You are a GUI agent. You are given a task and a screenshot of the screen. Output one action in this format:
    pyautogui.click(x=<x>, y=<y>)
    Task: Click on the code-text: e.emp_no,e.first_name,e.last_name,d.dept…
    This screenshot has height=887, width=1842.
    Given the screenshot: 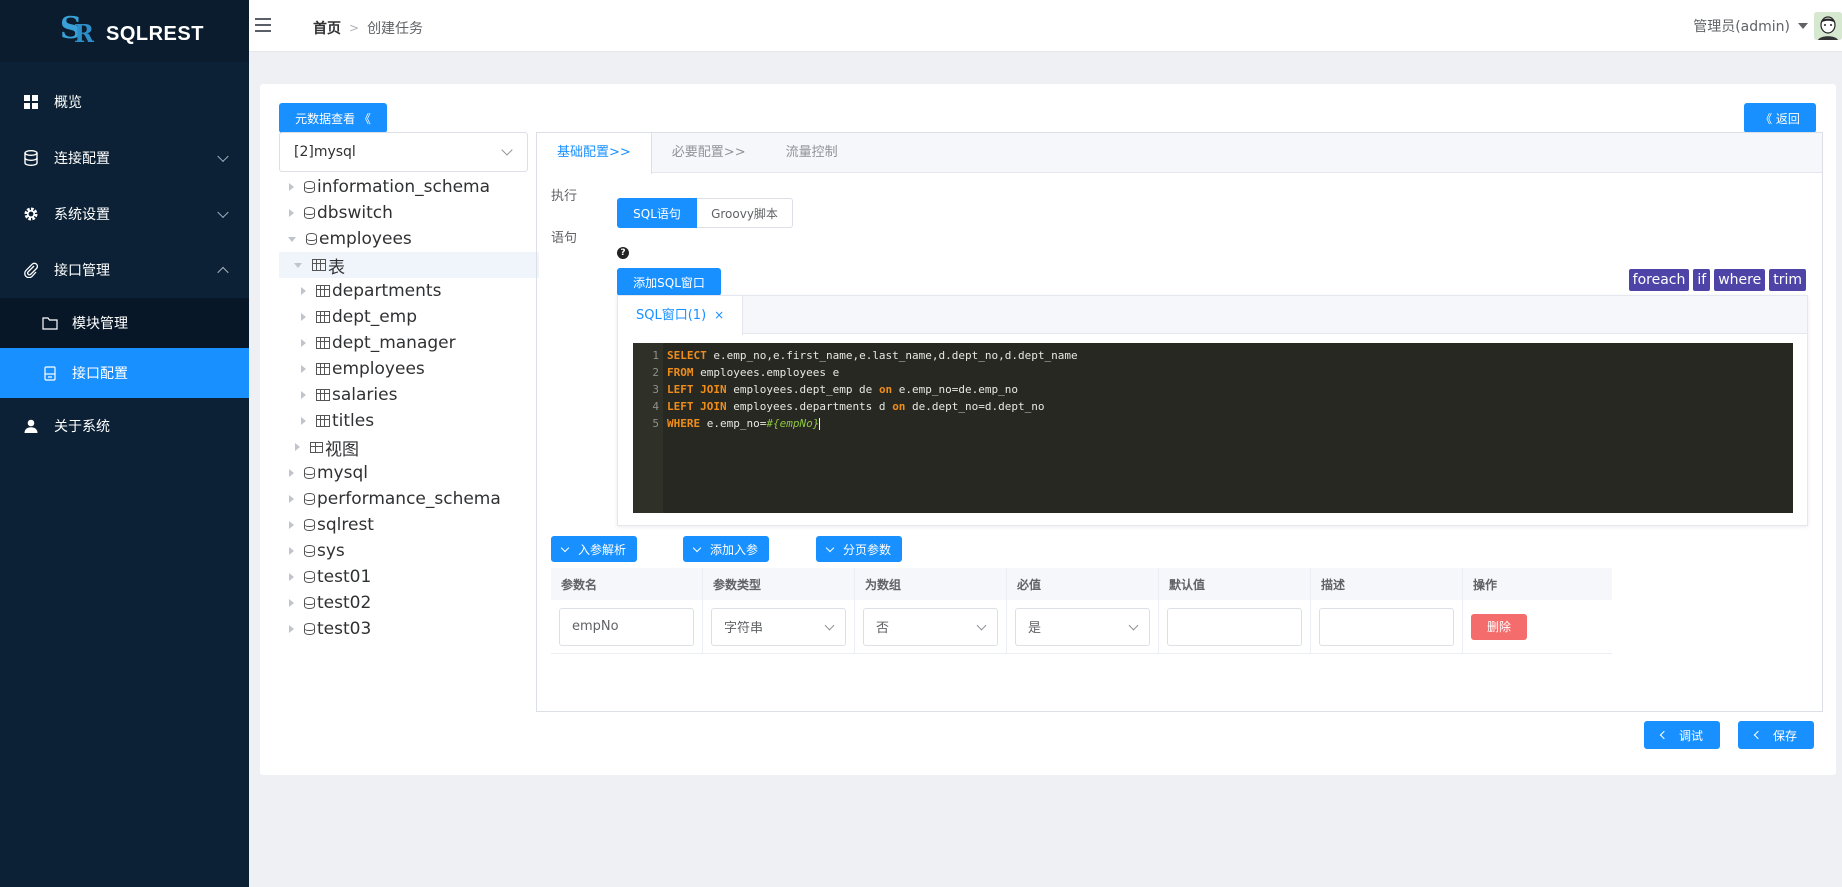 What is the action you would take?
    pyautogui.click(x=892, y=355)
    